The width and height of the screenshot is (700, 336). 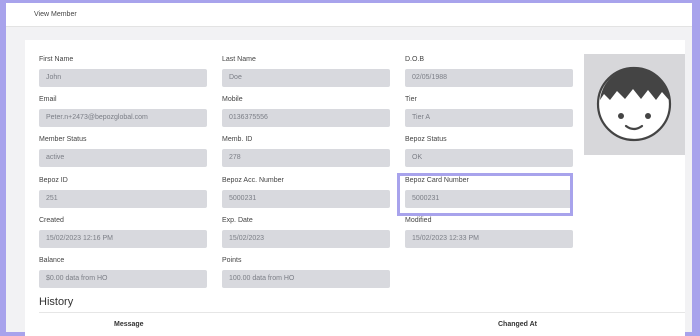 What do you see at coordinates (53, 180) in the screenshot?
I see `bepoz-id-label: Bepoz ID` at bounding box center [53, 180].